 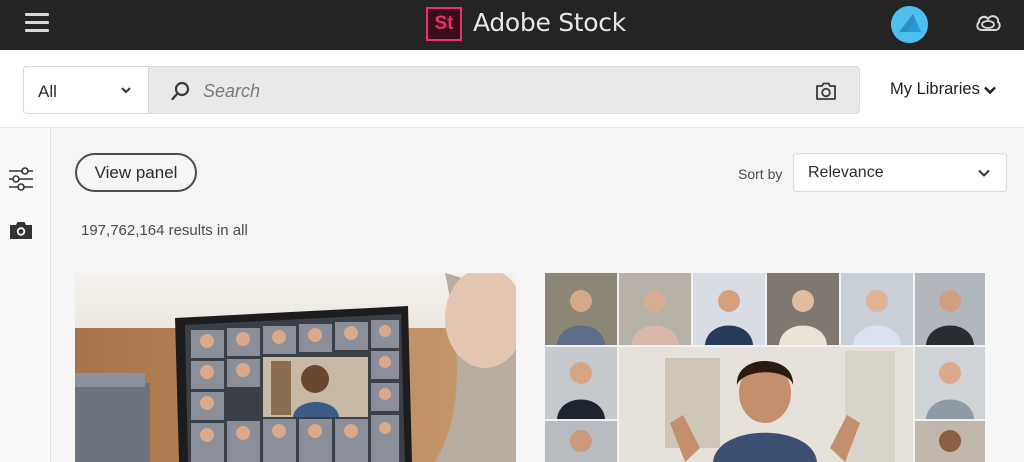 I want to click on search-box, so click(x=504, y=90).